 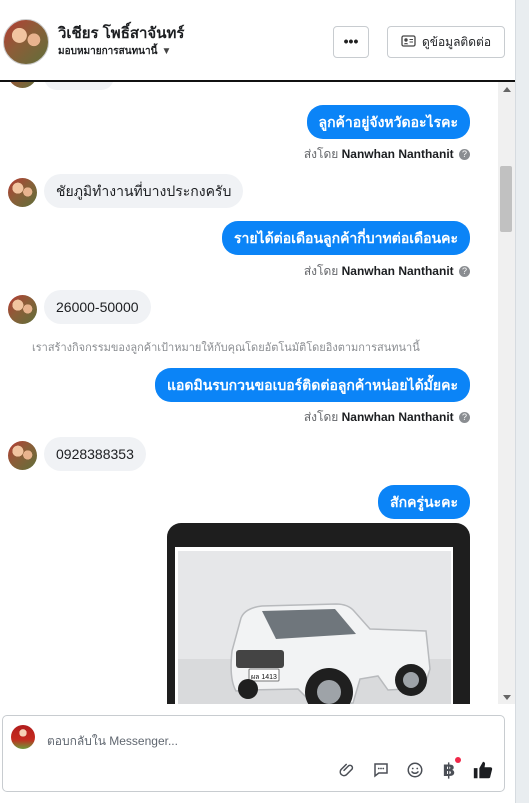 What do you see at coordinates (408, 42) in the screenshot?
I see `contact-card-icon` at bounding box center [408, 42].